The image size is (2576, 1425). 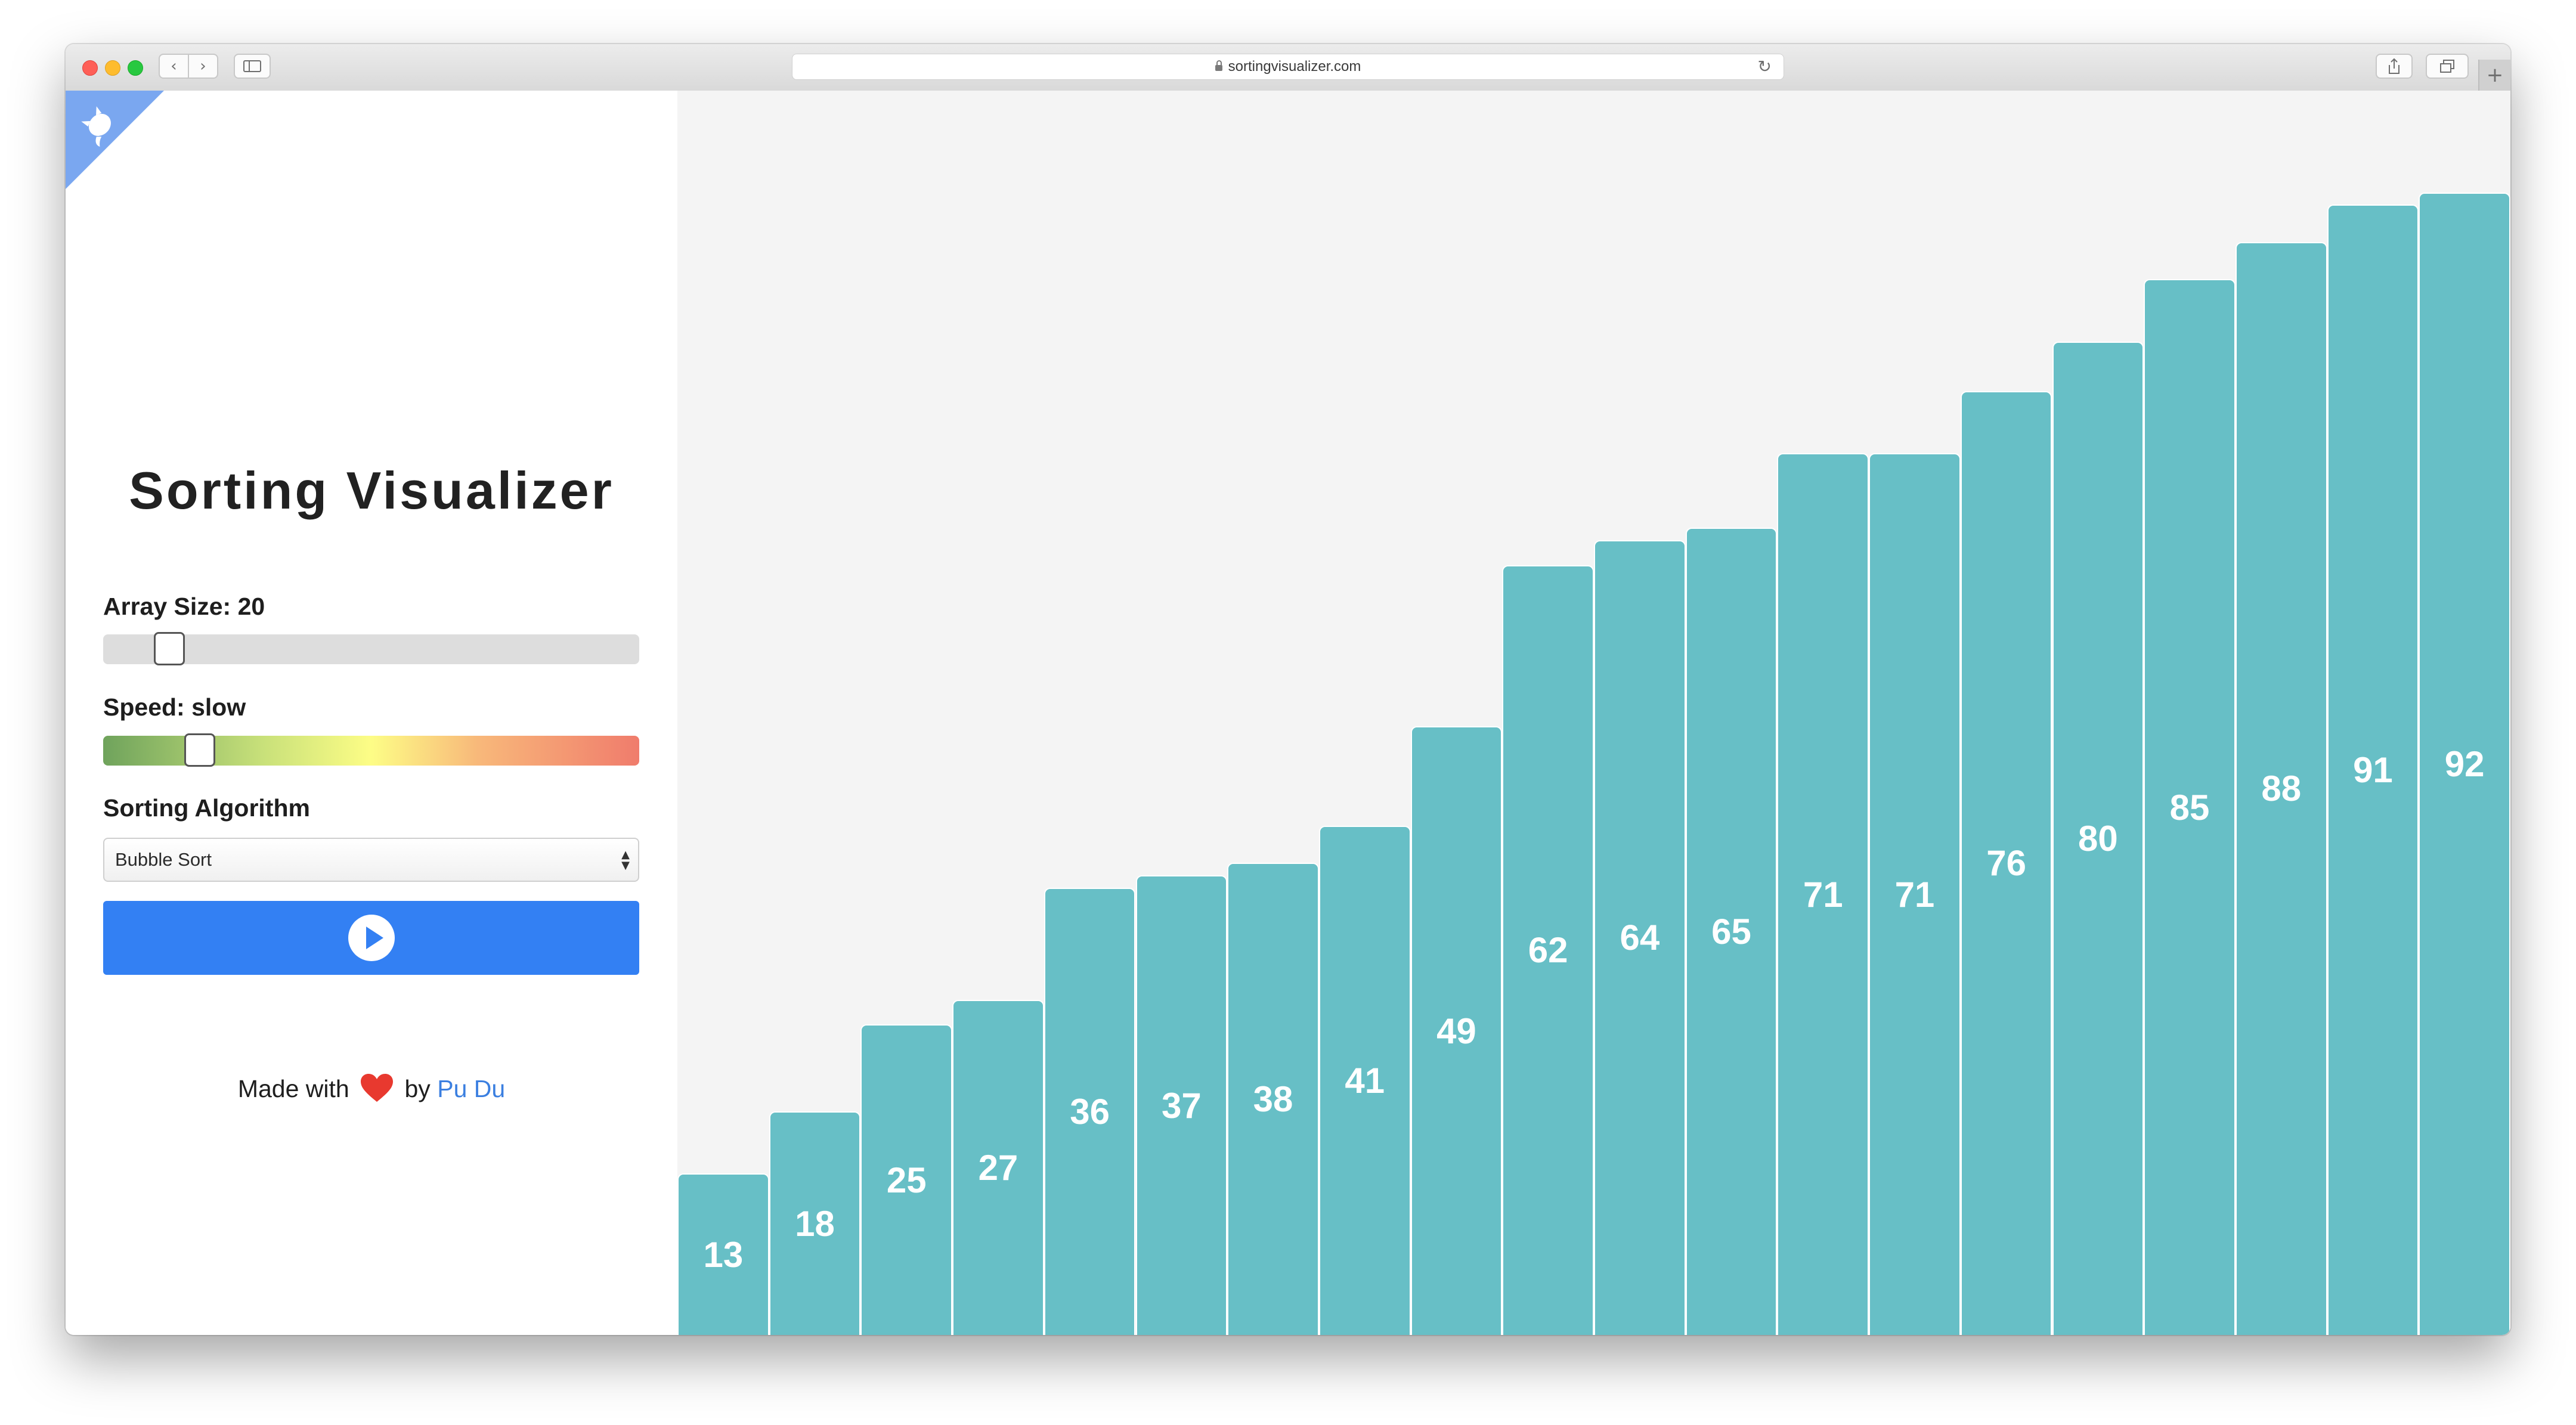 I want to click on algorithm-select: Bubble Sort ▲ ▼, so click(x=371, y=860).